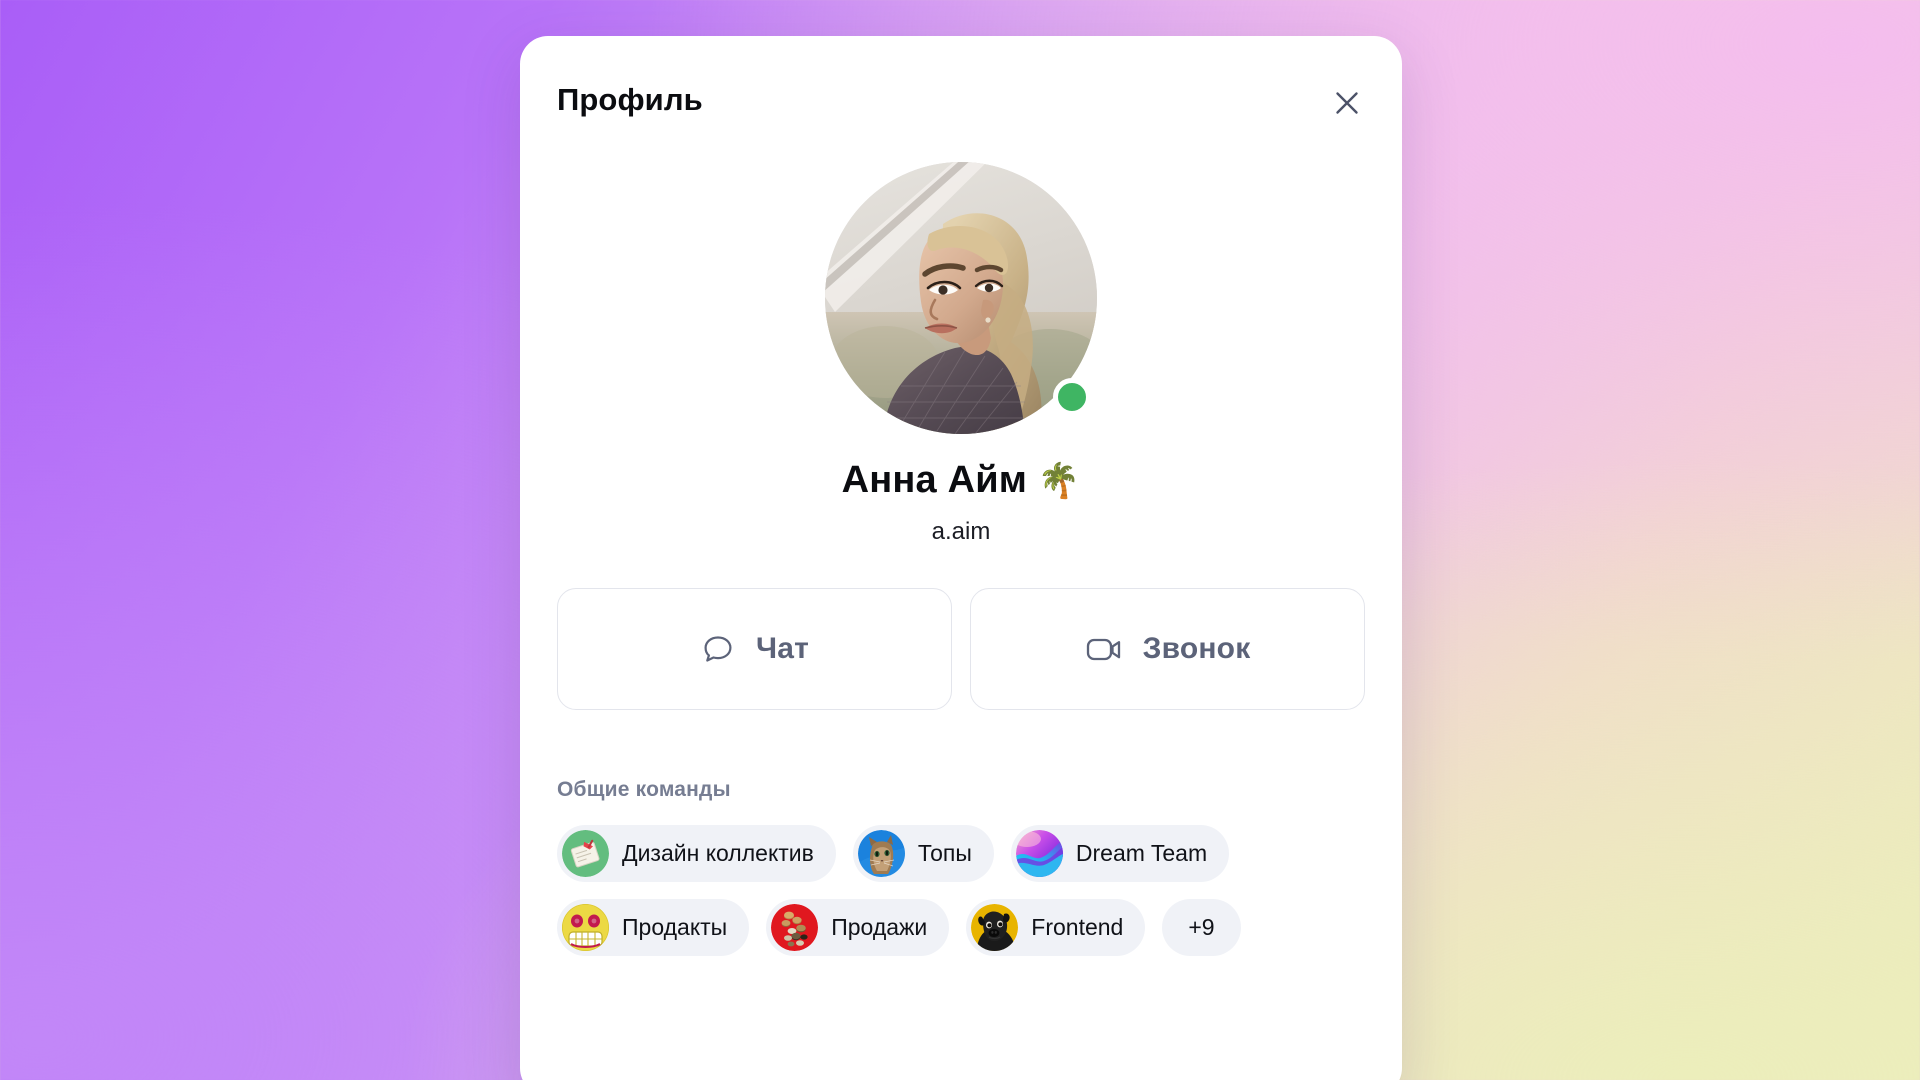 The width and height of the screenshot is (1920, 1080). Describe the element at coordinates (944, 852) in the screenshot. I see `team-chip-label: Топы` at that location.